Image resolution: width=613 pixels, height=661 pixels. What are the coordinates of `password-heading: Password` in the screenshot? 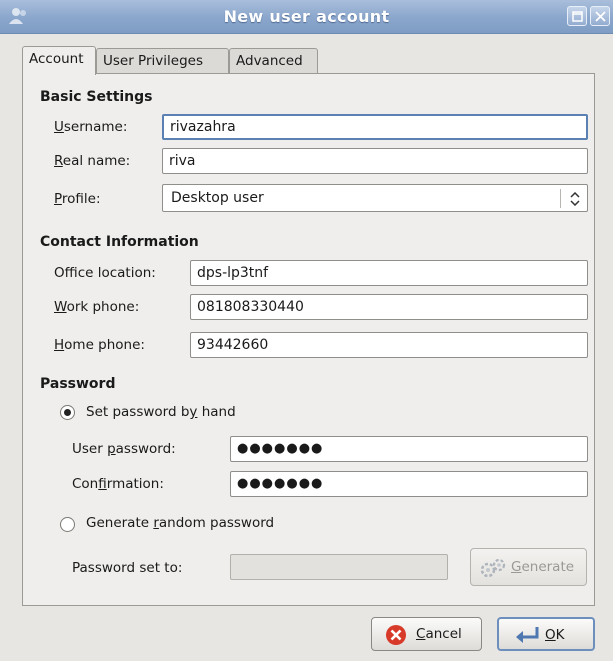 It's located at (78, 384).